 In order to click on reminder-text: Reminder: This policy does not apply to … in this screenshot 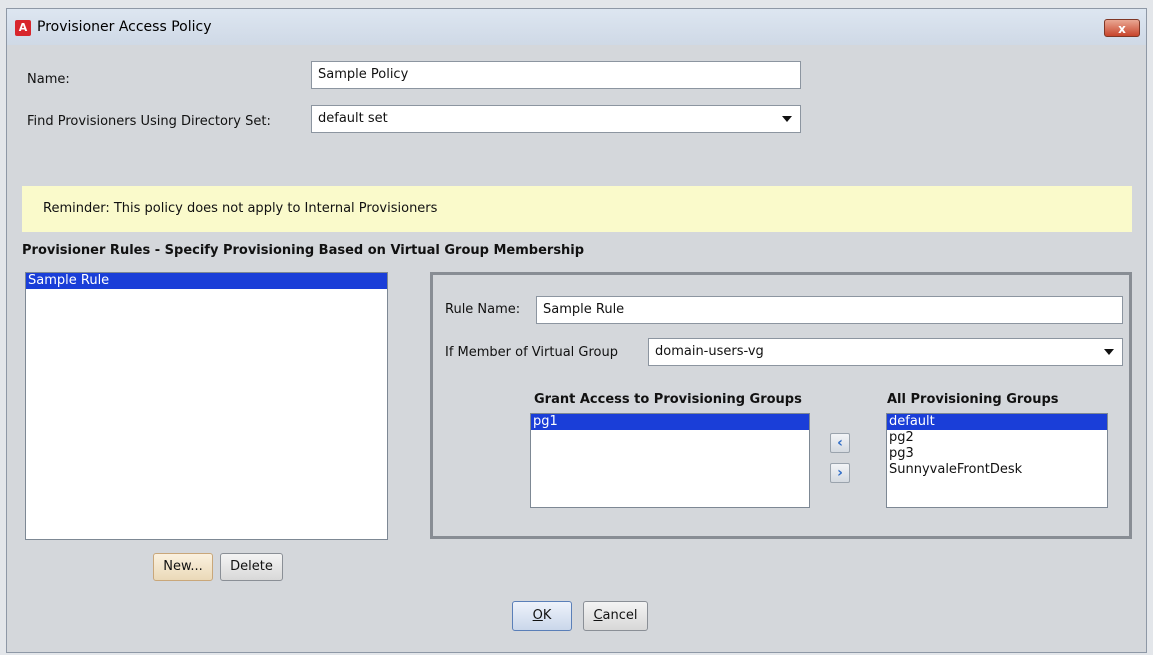, I will do `click(240, 208)`.